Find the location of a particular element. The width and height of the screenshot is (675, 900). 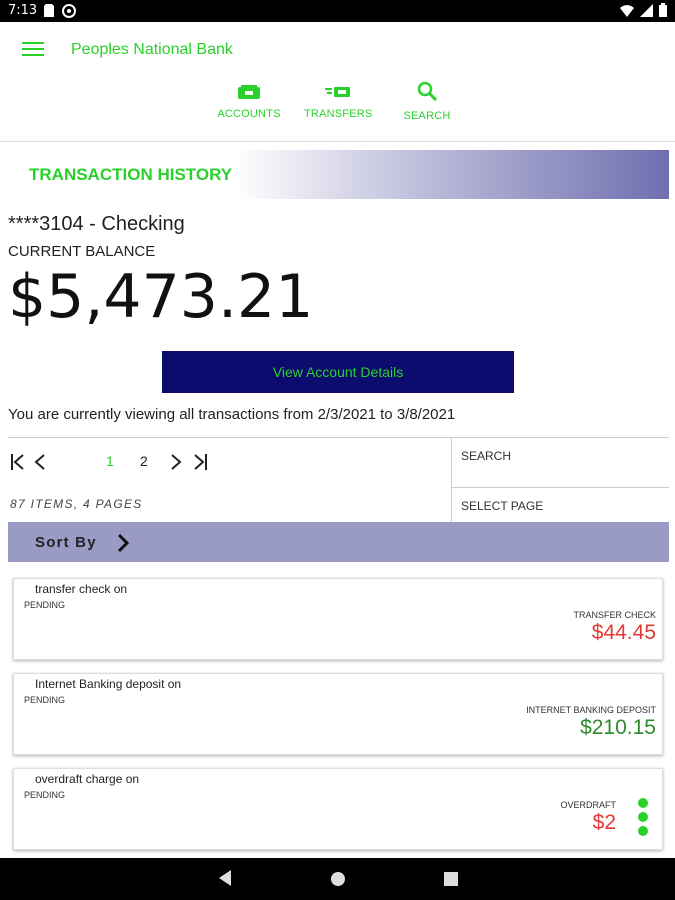

sort-by-bar: Sort By is located at coordinates (338, 542).